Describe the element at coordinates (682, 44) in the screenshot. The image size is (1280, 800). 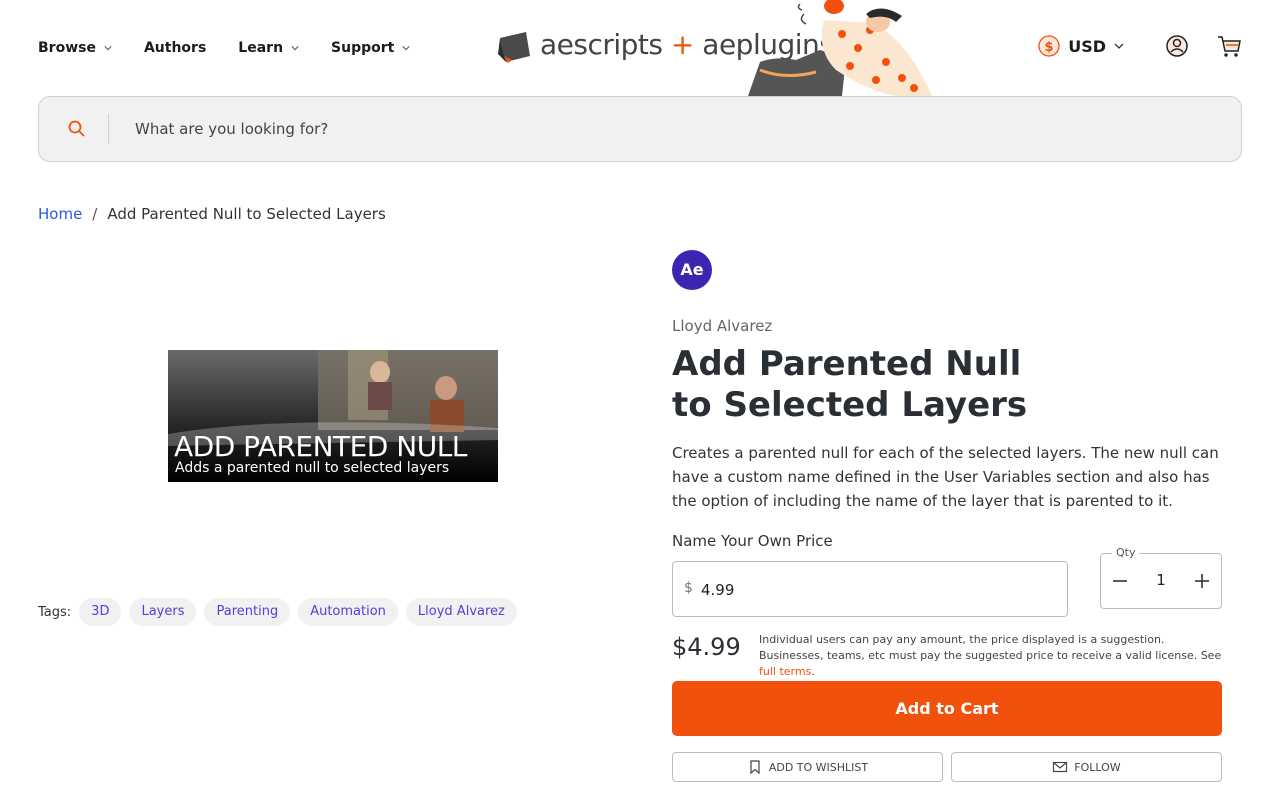
I see `logo-plus: +` at that location.